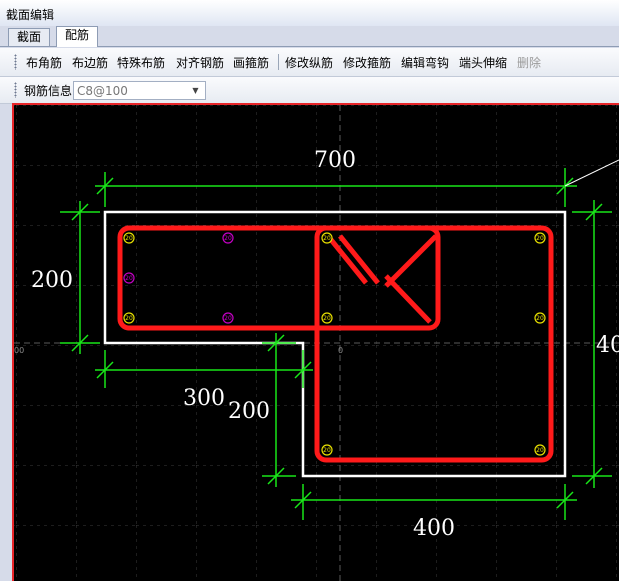 The width and height of the screenshot is (619, 581). What do you see at coordinates (251, 62) in the screenshot?
I see `draw-stirrup-button: 画箍筋` at bounding box center [251, 62].